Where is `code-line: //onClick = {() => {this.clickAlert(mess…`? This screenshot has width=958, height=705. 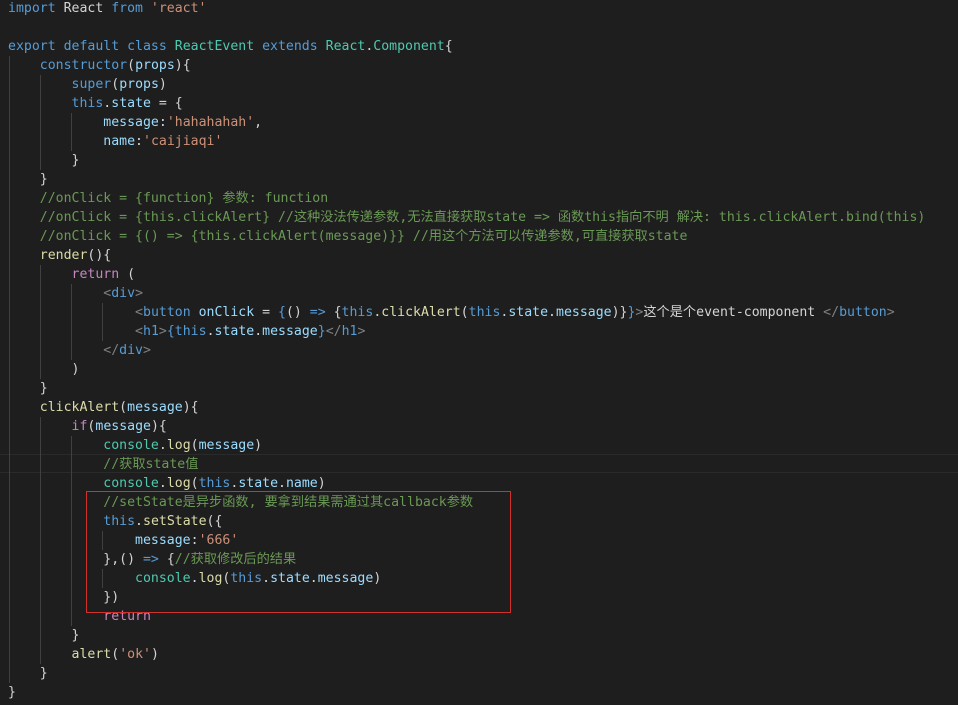
code-line: //onClick = {() => {this.clickAlert(mess… is located at coordinates (348, 236).